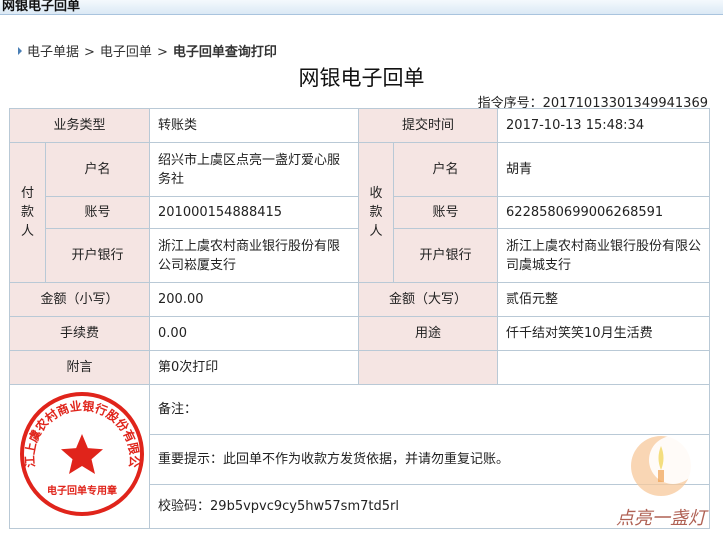 The width and height of the screenshot is (723, 534). What do you see at coordinates (254, 255) in the screenshot?
I see `payer-bank: 浙江上虞农村商业银行股份有限公司崧厦支行` at bounding box center [254, 255].